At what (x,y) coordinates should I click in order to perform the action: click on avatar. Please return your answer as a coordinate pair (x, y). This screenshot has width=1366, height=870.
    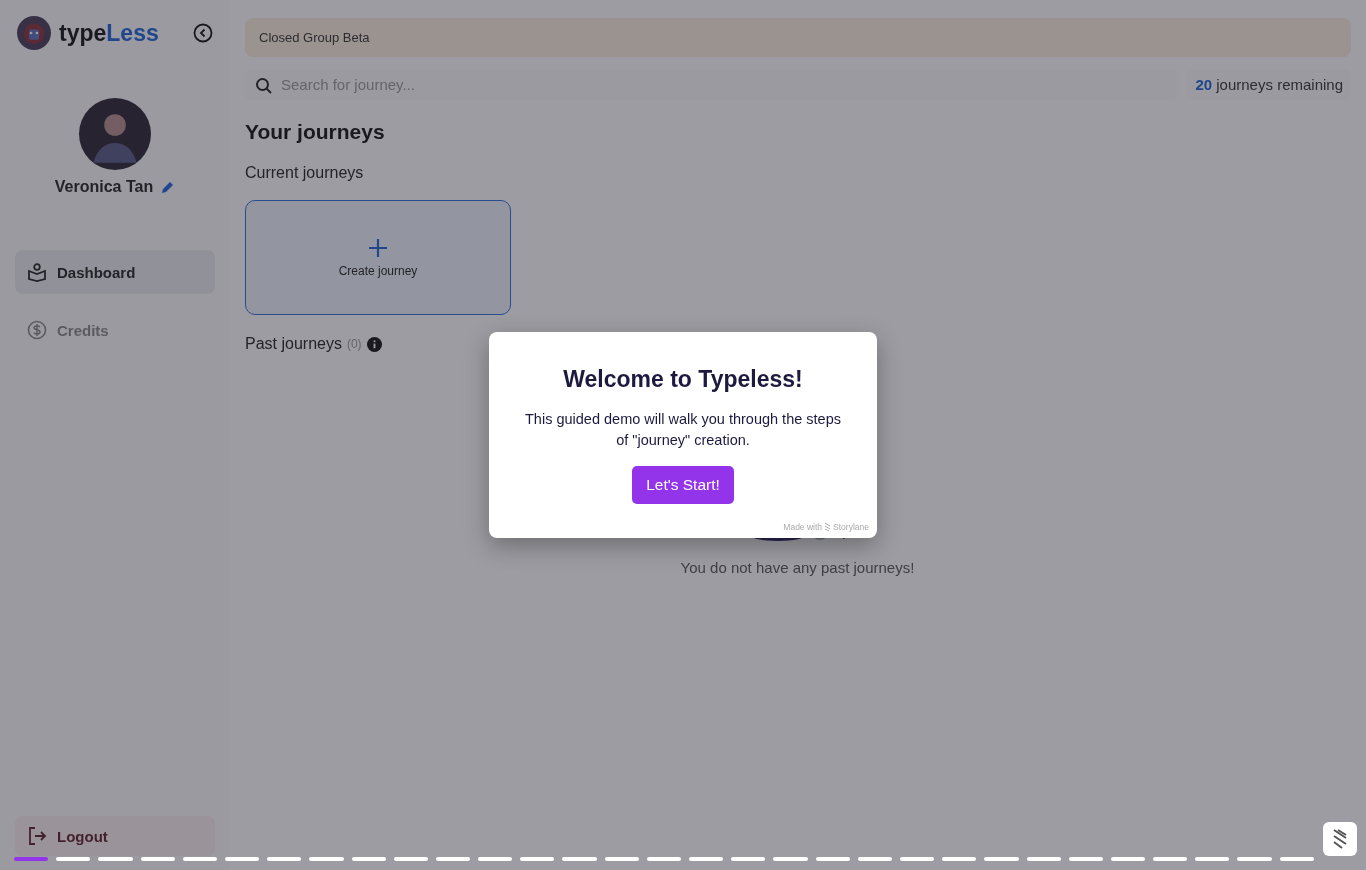
    Looking at the image, I should click on (115, 134).